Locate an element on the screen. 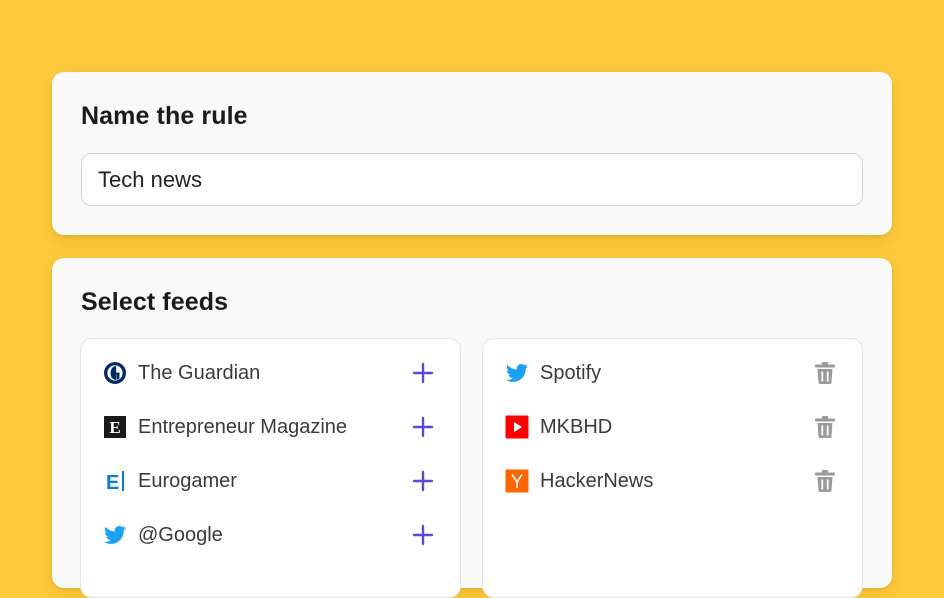 The image size is (944, 598). selected-feed-item: MKBHD is located at coordinates (672, 427).